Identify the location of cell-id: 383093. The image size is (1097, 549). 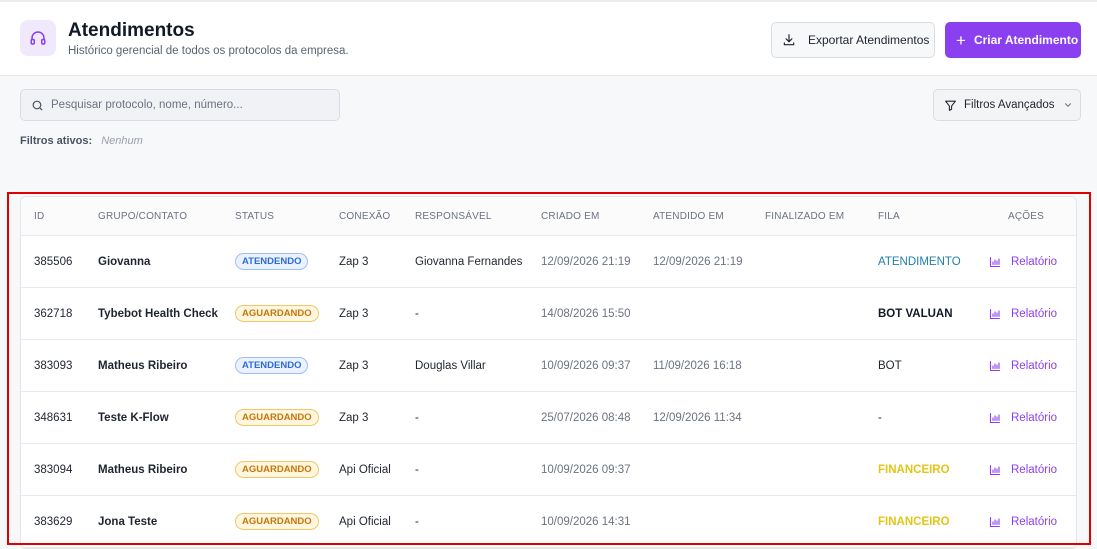
(53, 365).